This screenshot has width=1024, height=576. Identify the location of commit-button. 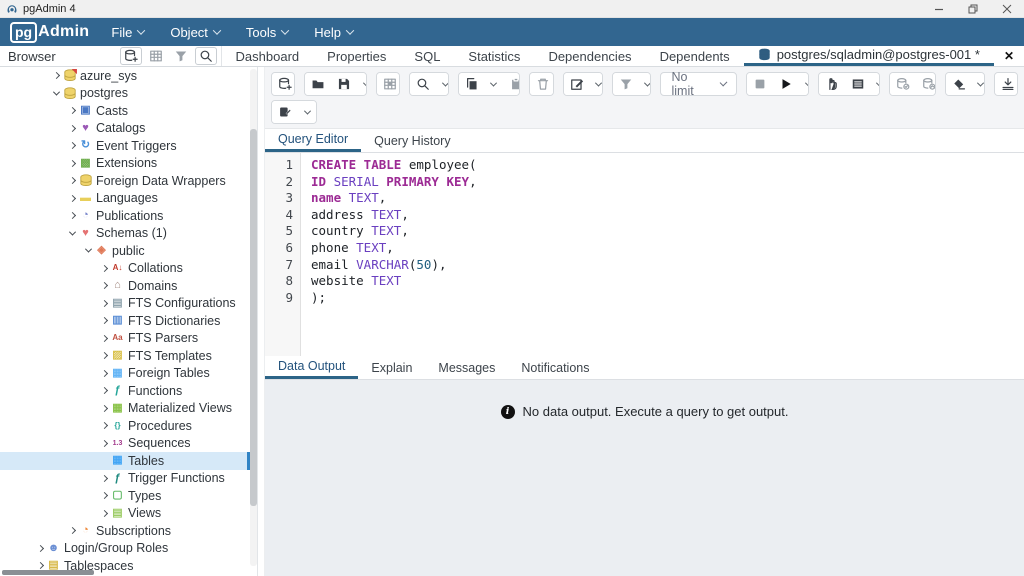
(902, 84).